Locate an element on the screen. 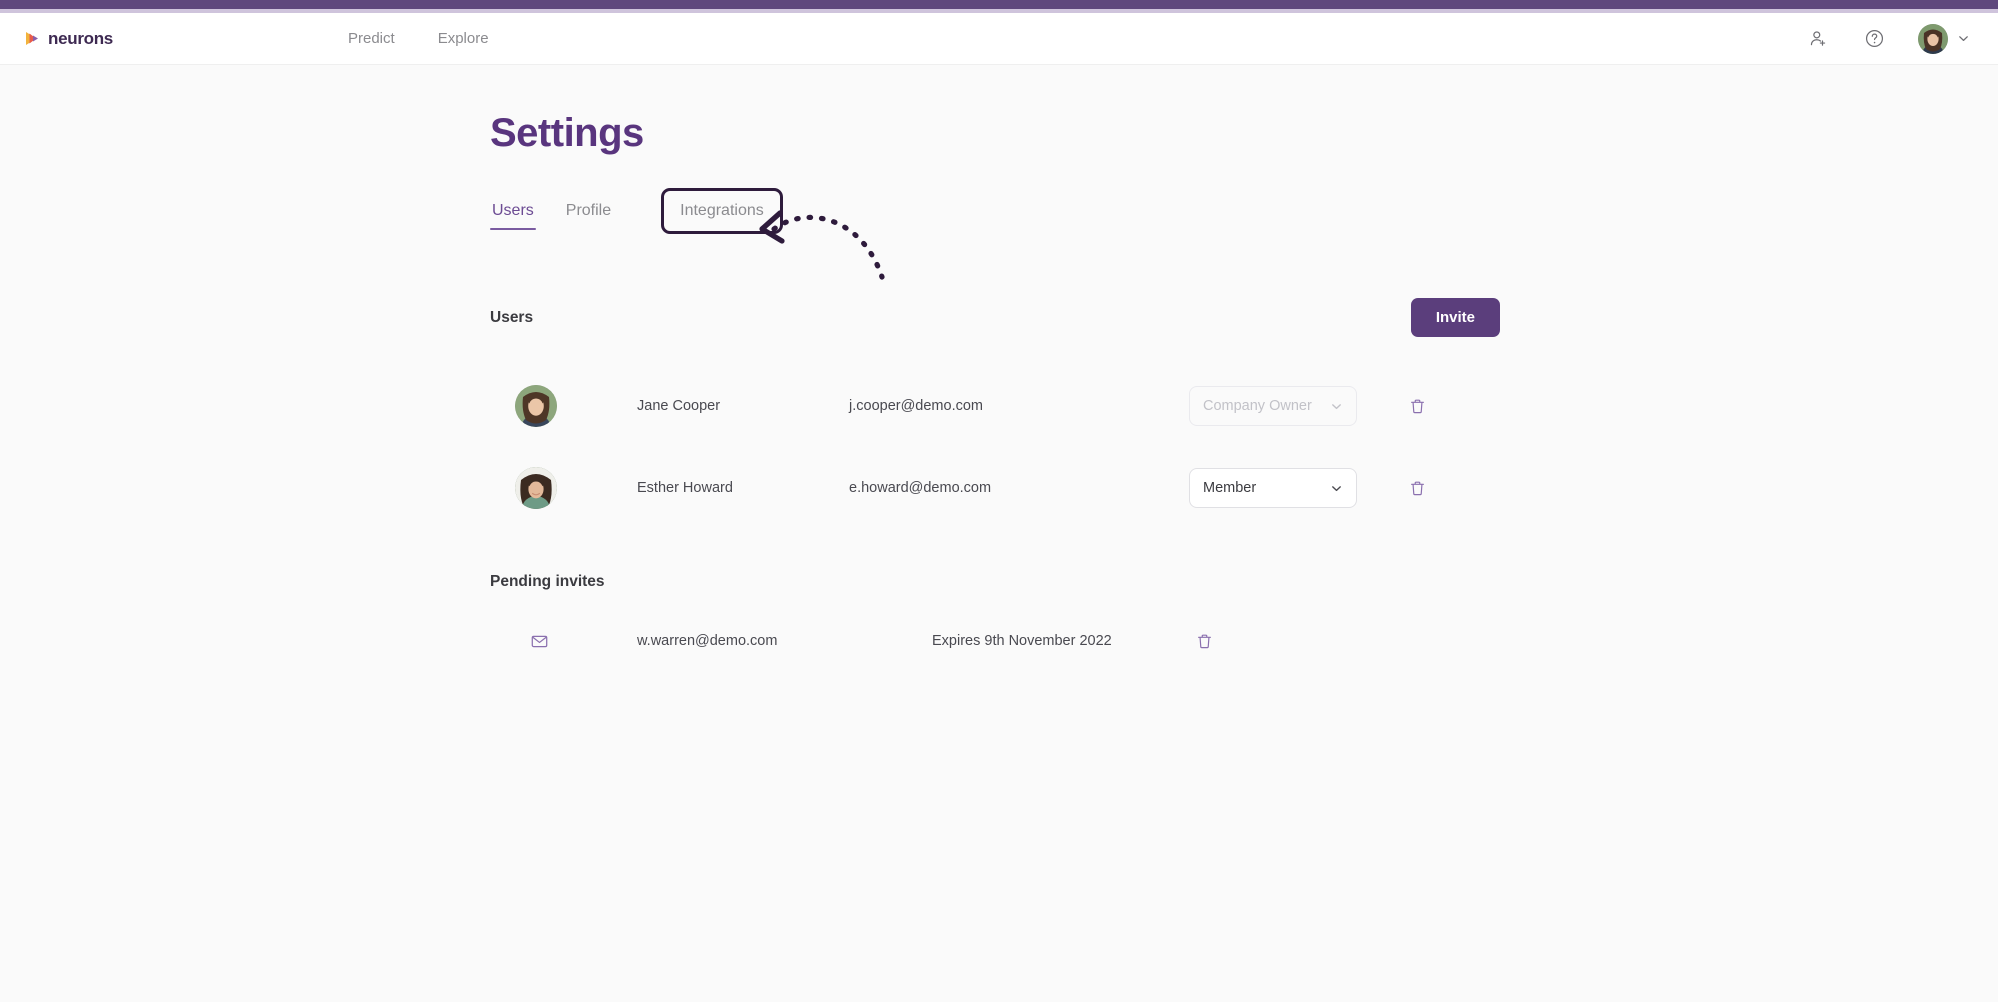 Image resolution: width=1998 pixels, height=1002 pixels. invite-action-cell is located at coordinates (1204, 641).